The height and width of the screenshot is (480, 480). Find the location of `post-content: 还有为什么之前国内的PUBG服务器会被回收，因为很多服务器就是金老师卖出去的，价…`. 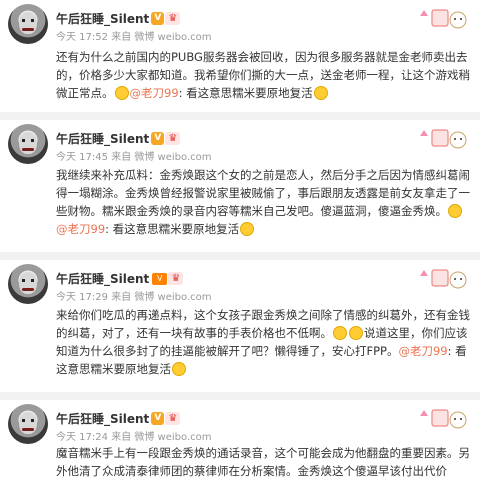

post-content: 还有为什么之前国内的PUBG服务器会被回收，因为很多服务器就是金老师卖出去的，价… is located at coordinates (264, 75).